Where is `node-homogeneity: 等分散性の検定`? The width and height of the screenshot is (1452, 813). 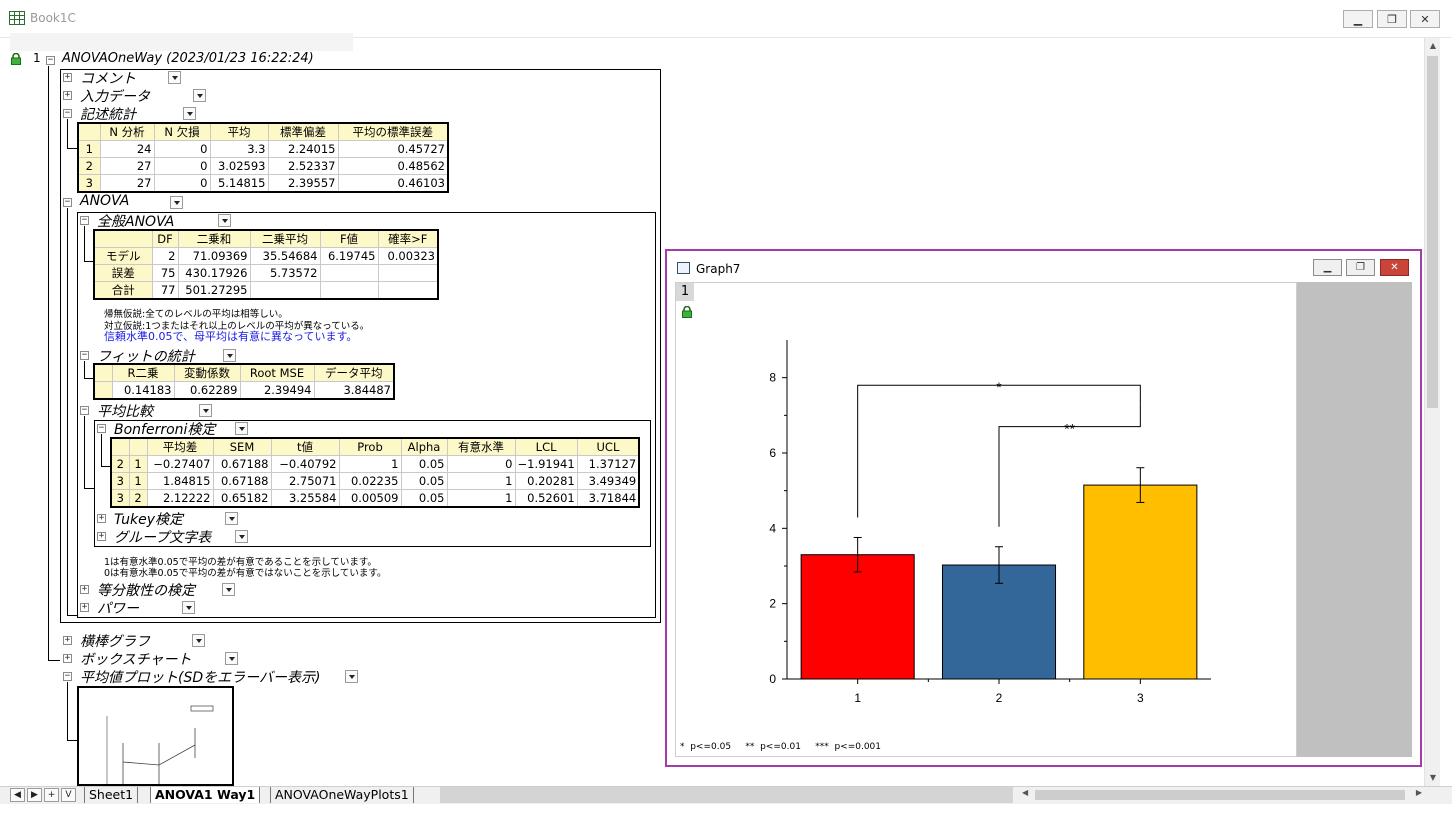
node-homogeneity: 等分散性の検定 is located at coordinates (146, 590).